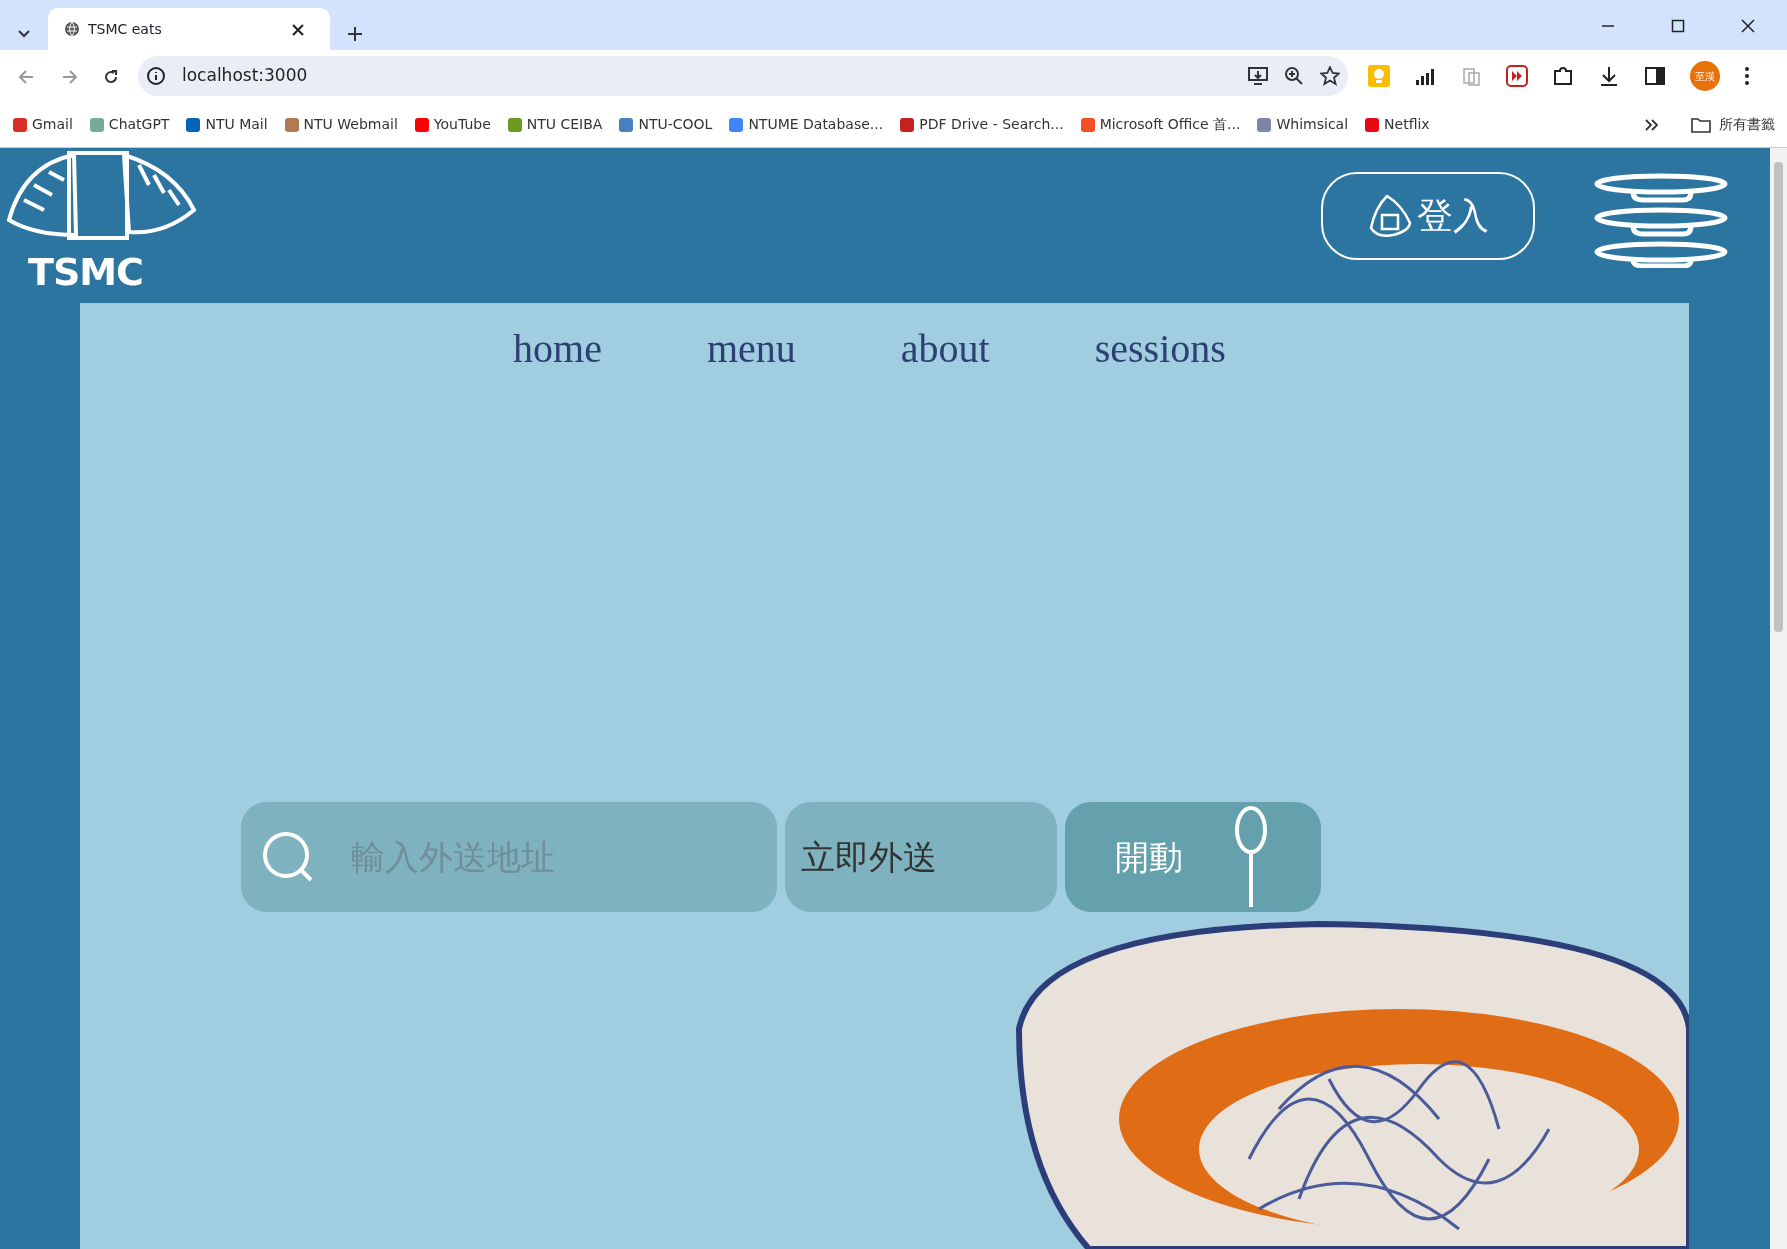 The width and height of the screenshot is (1787, 1249). What do you see at coordinates (452, 124) in the screenshot?
I see `bookmark-link: YouTube` at bounding box center [452, 124].